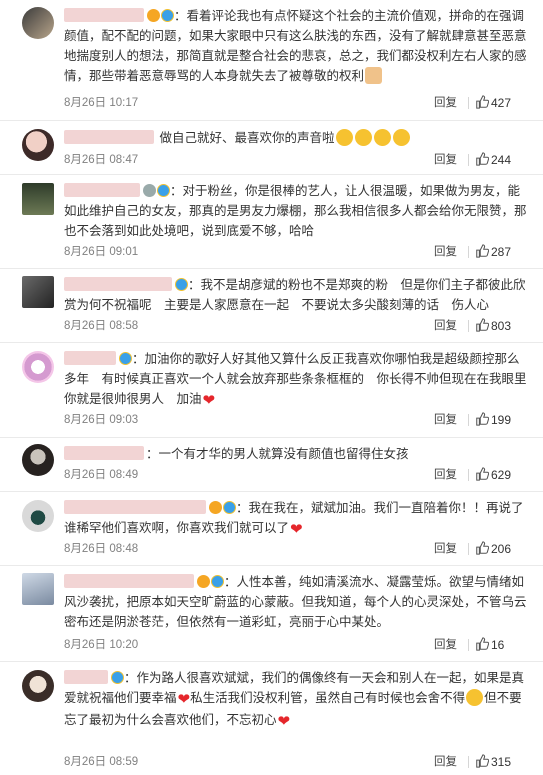 The image size is (543, 775). What do you see at coordinates (297, 160) in the screenshot?
I see `comment-meta: 8月26日 08:47 回复 244` at bounding box center [297, 160].